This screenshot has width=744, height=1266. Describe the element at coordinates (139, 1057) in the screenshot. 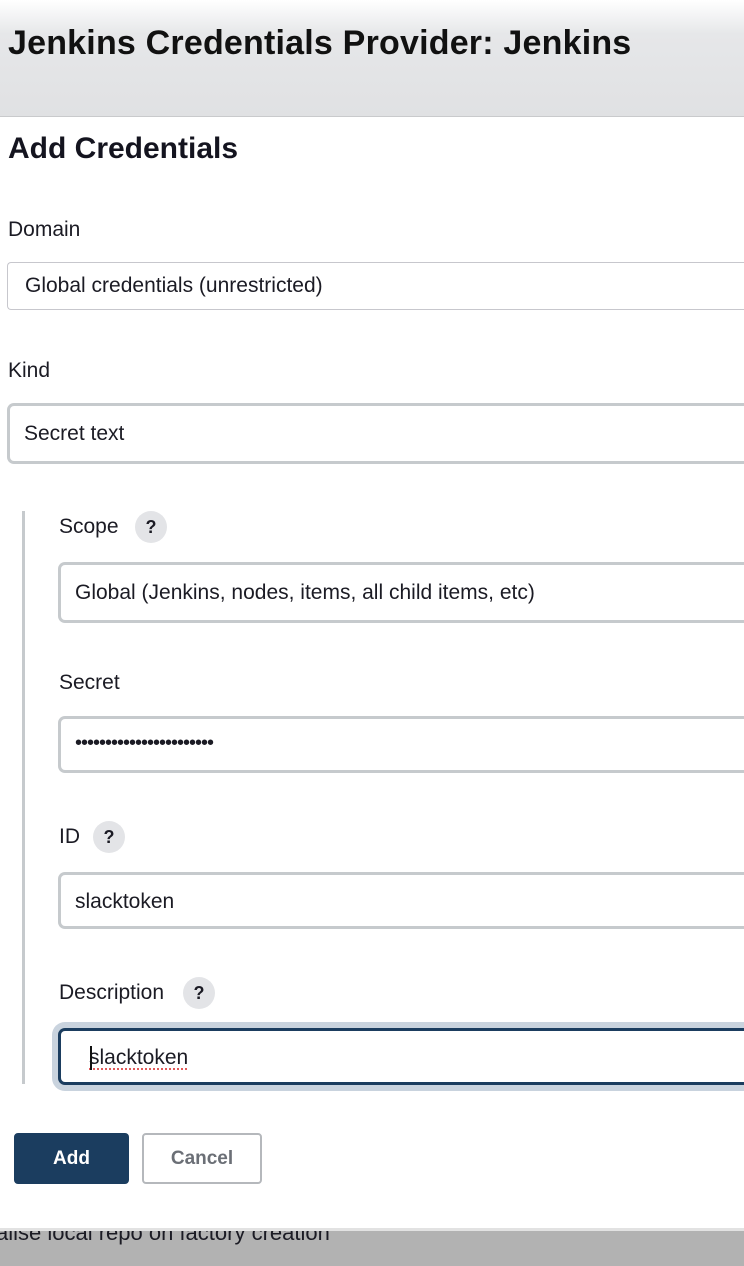

I see `description-input-value: slacktoken` at that location.